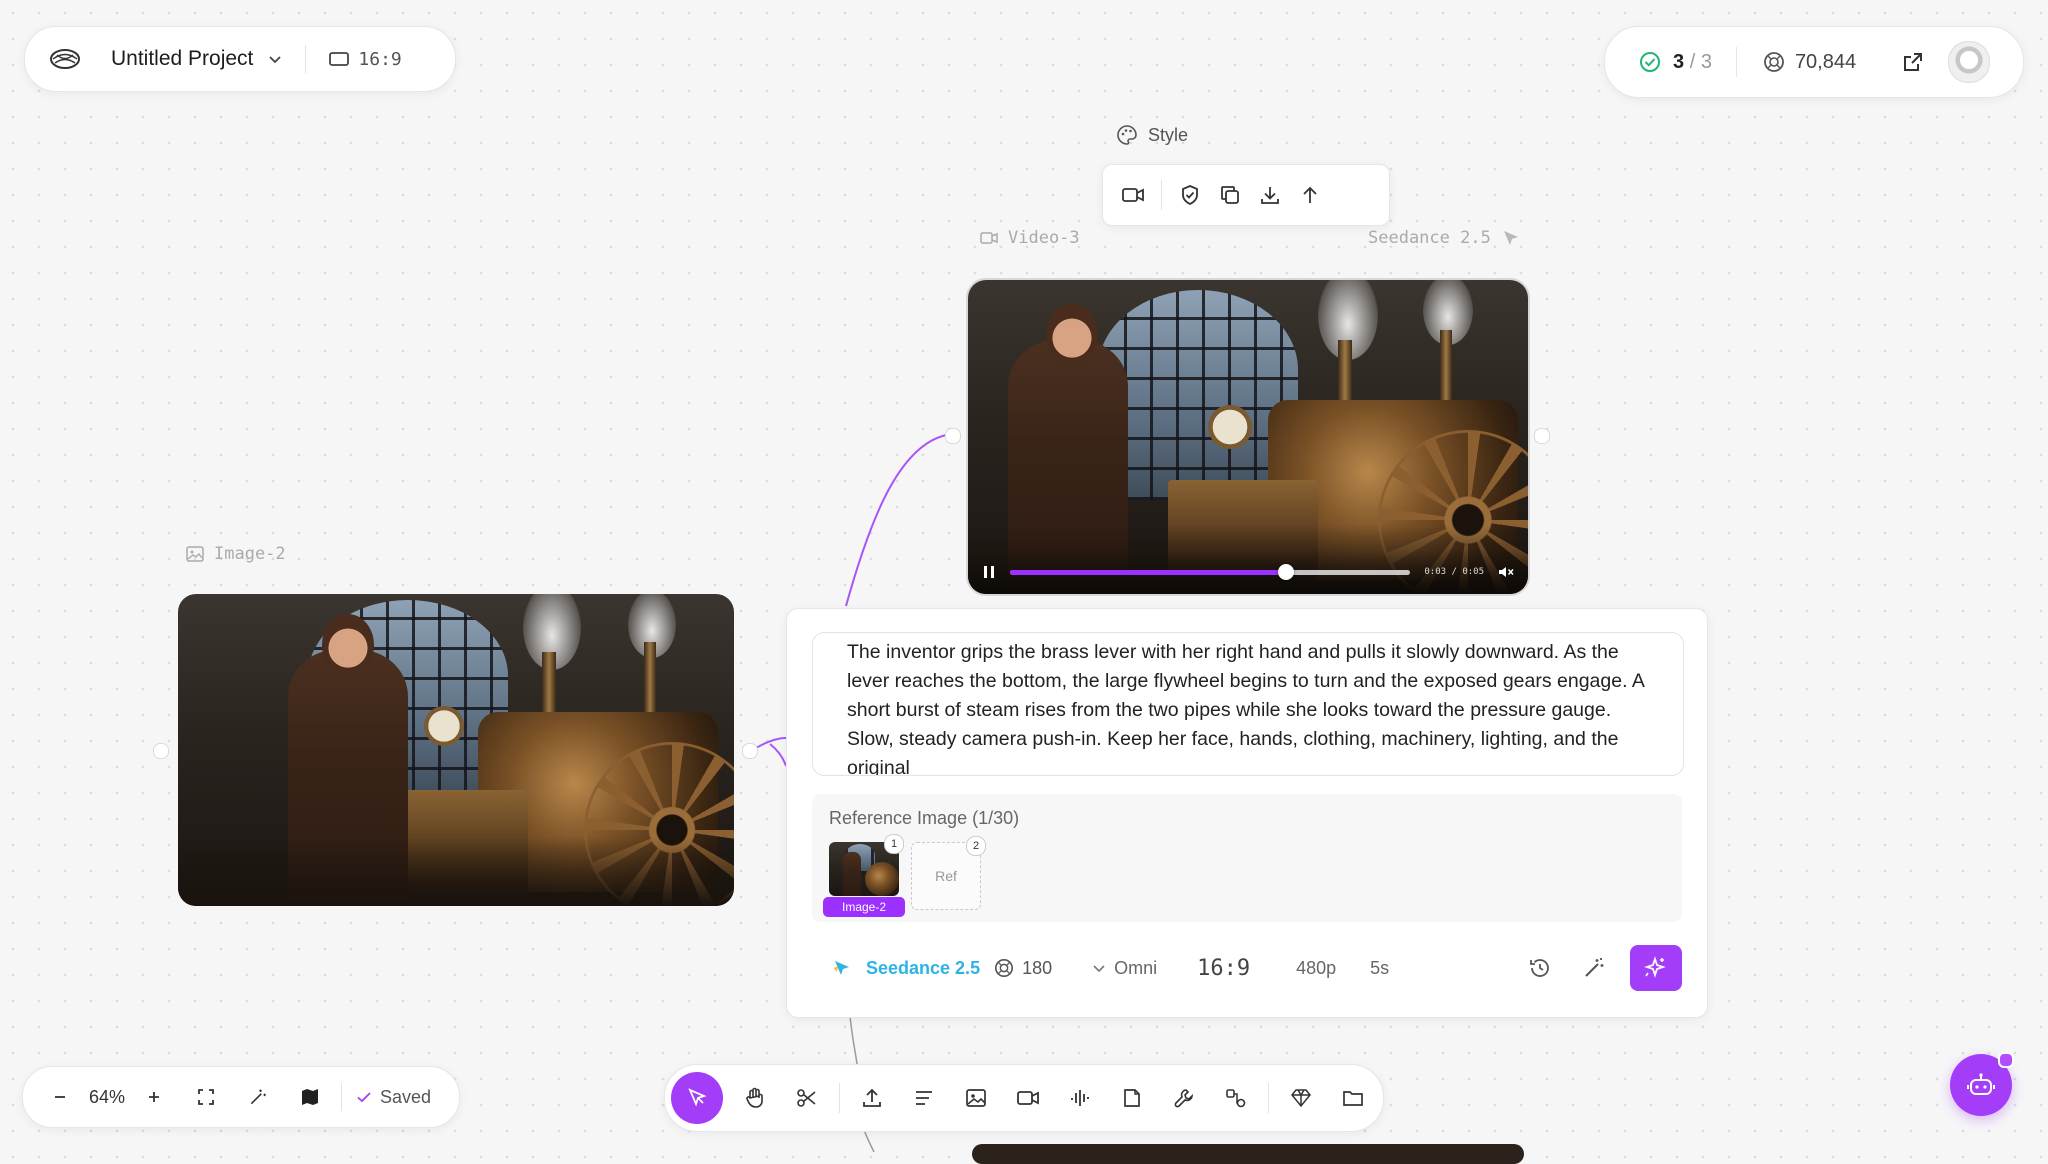 The width and height of the screenshot is (2048, 1164). What do you see at coordinates (206, 1097) in the screenshot?
I see `fit-screen-icon` at bounding box center [206, 1097].